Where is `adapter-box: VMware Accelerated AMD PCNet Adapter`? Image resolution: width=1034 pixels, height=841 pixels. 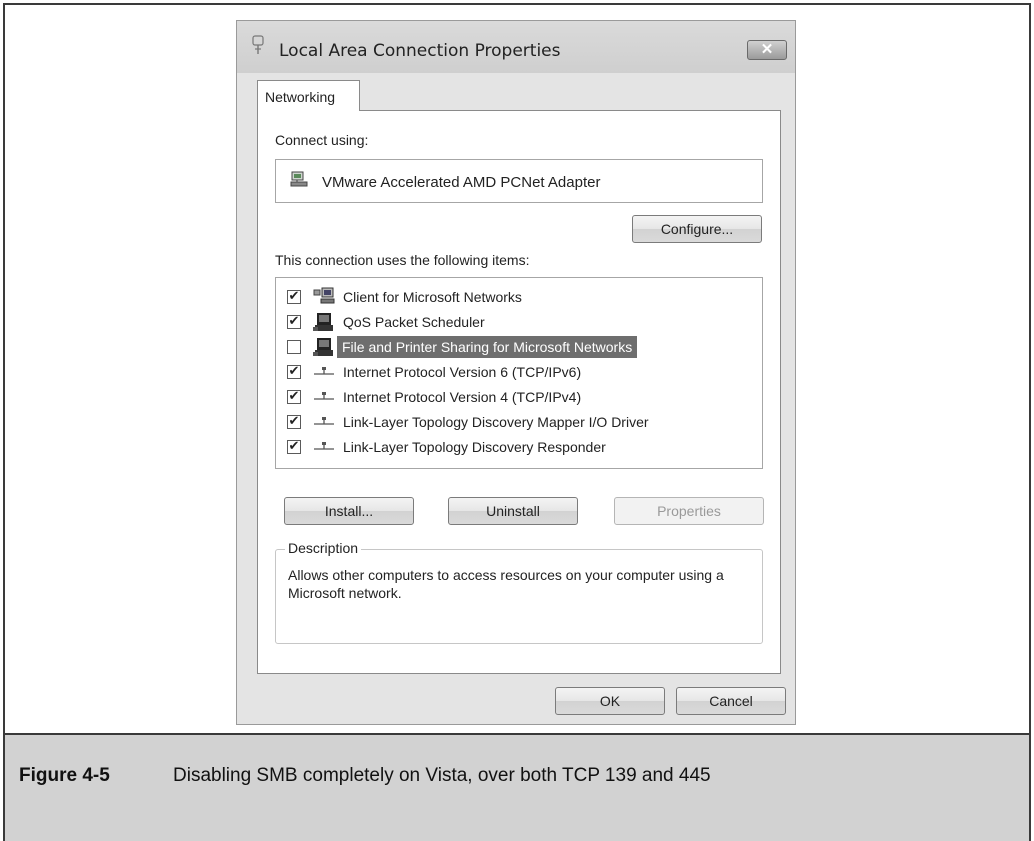
adapter-box: VMware Accelerated AMD PCNet Adapter is located at coordinates (519, 181).